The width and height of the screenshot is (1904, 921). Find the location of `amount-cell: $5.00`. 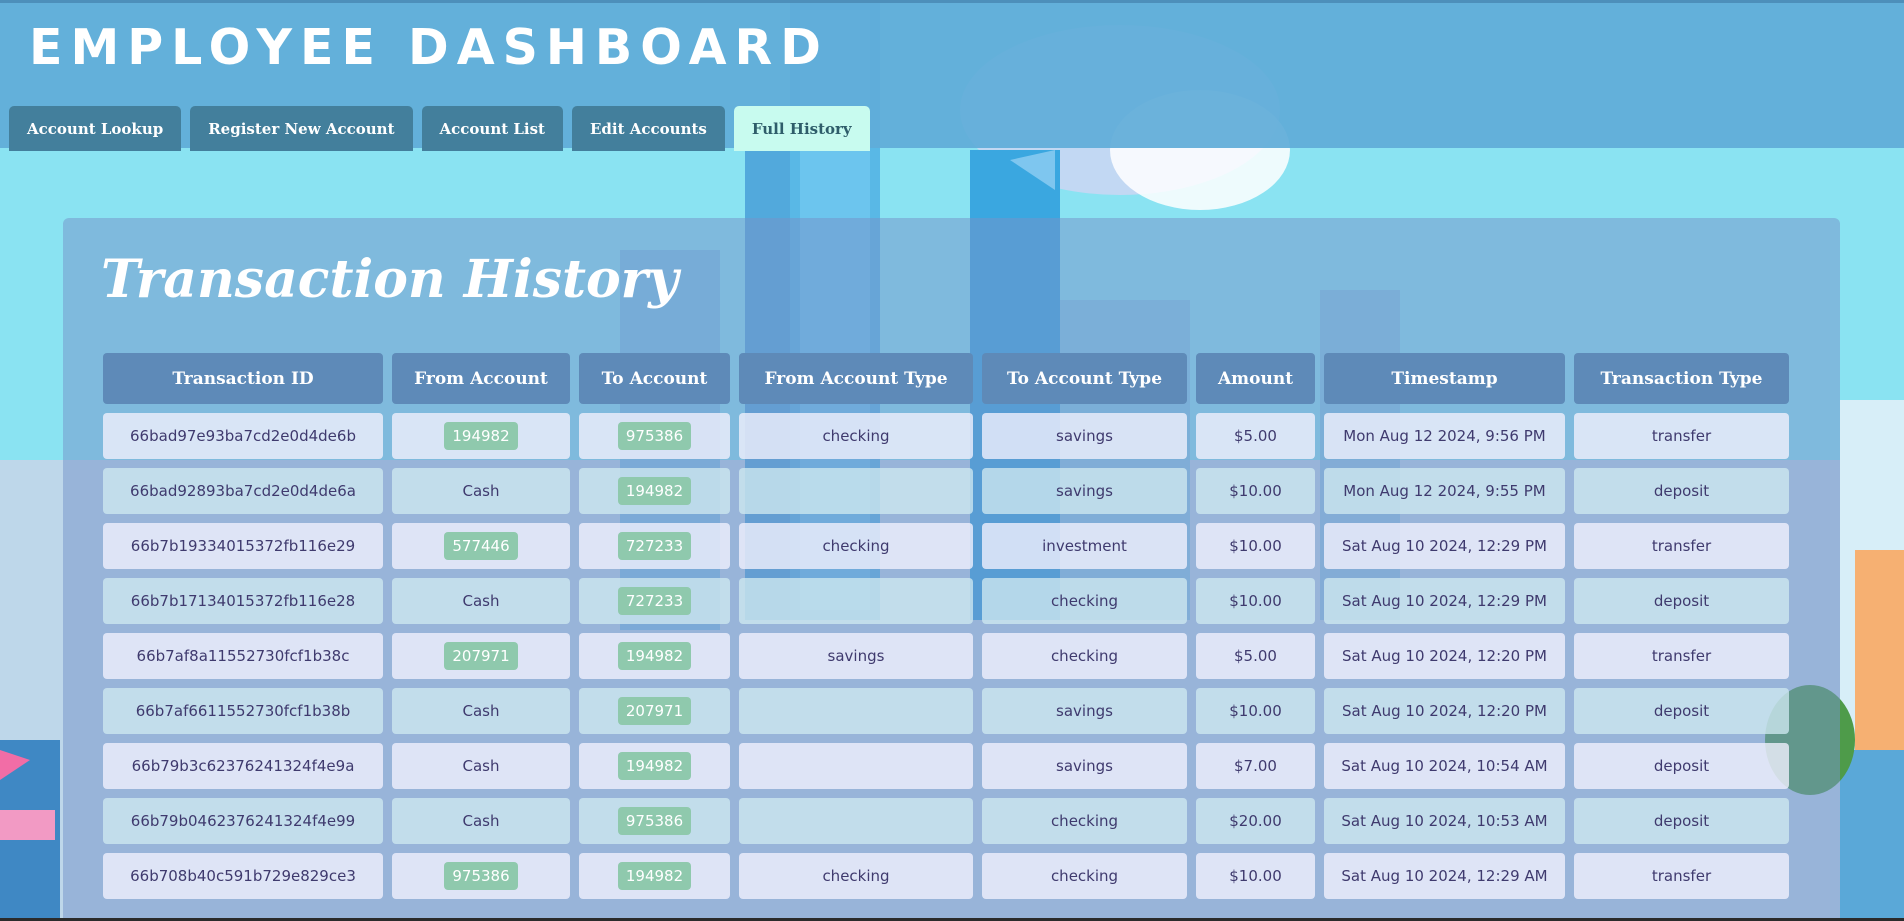

amount-cell: $5.00 is located at coordinates (1255, 656).